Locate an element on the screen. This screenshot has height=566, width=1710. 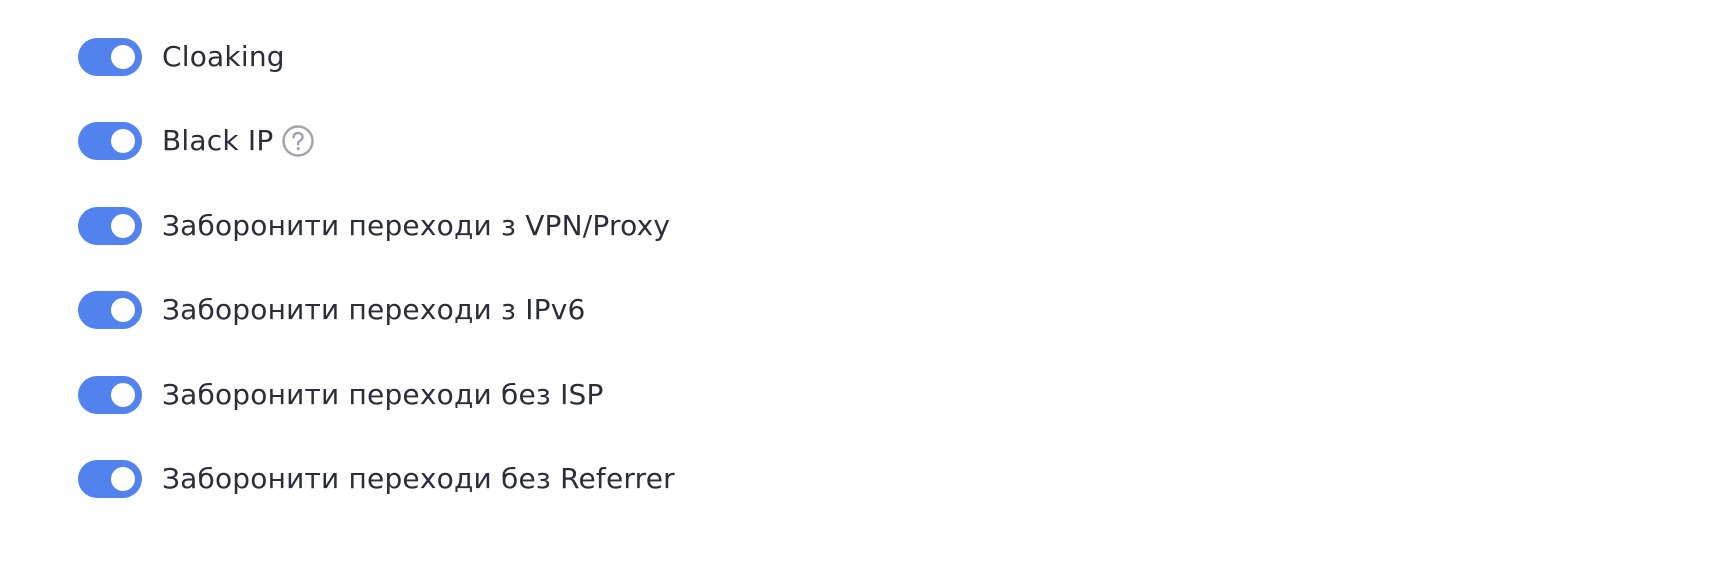
help-circle-icon is located at coordinates (298, 141).